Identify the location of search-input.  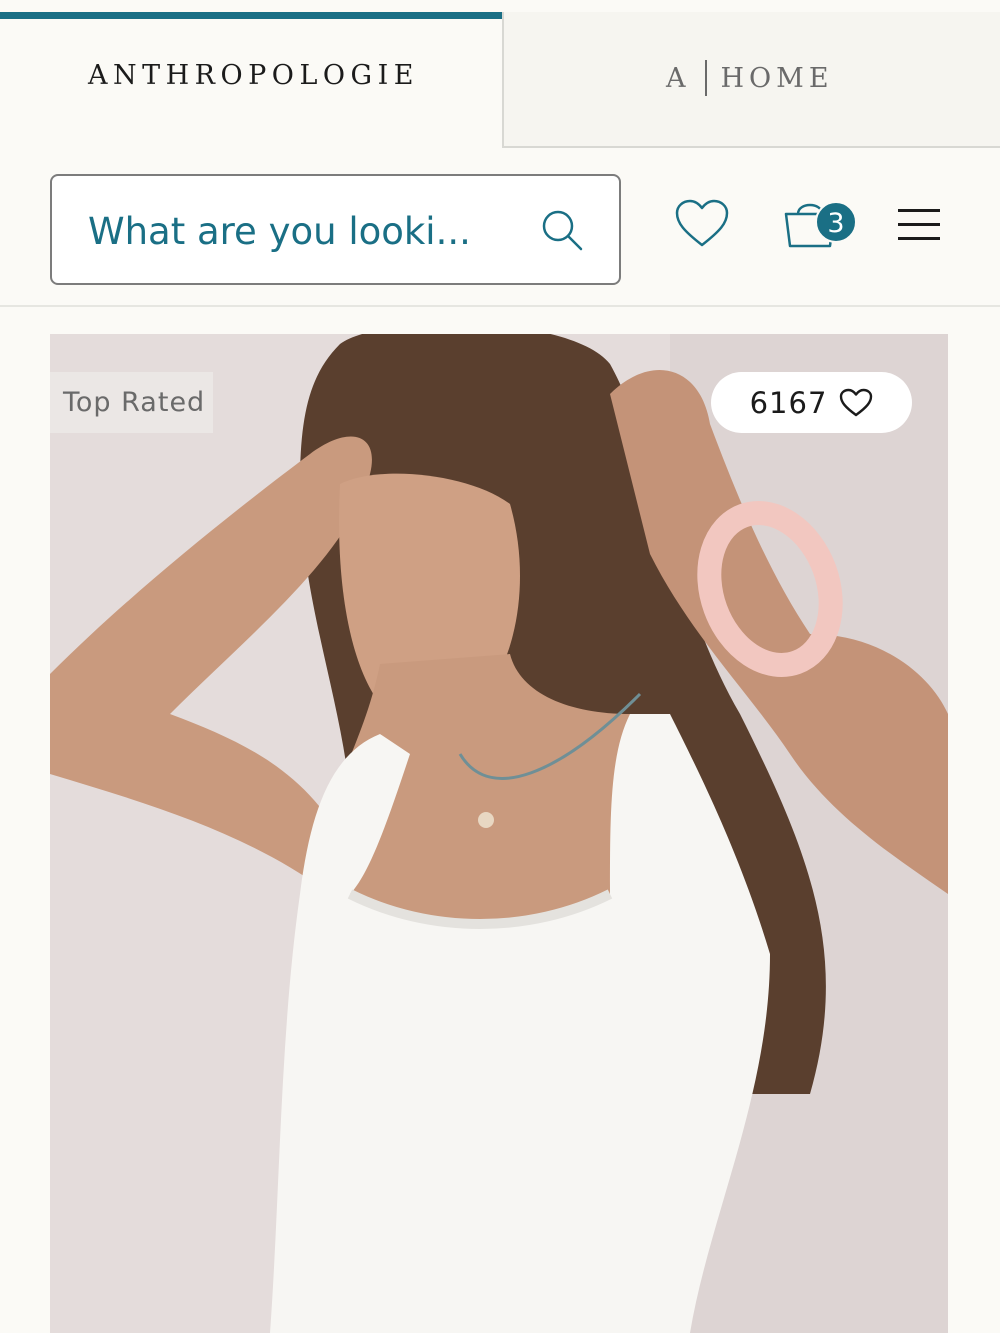
(298, 231).